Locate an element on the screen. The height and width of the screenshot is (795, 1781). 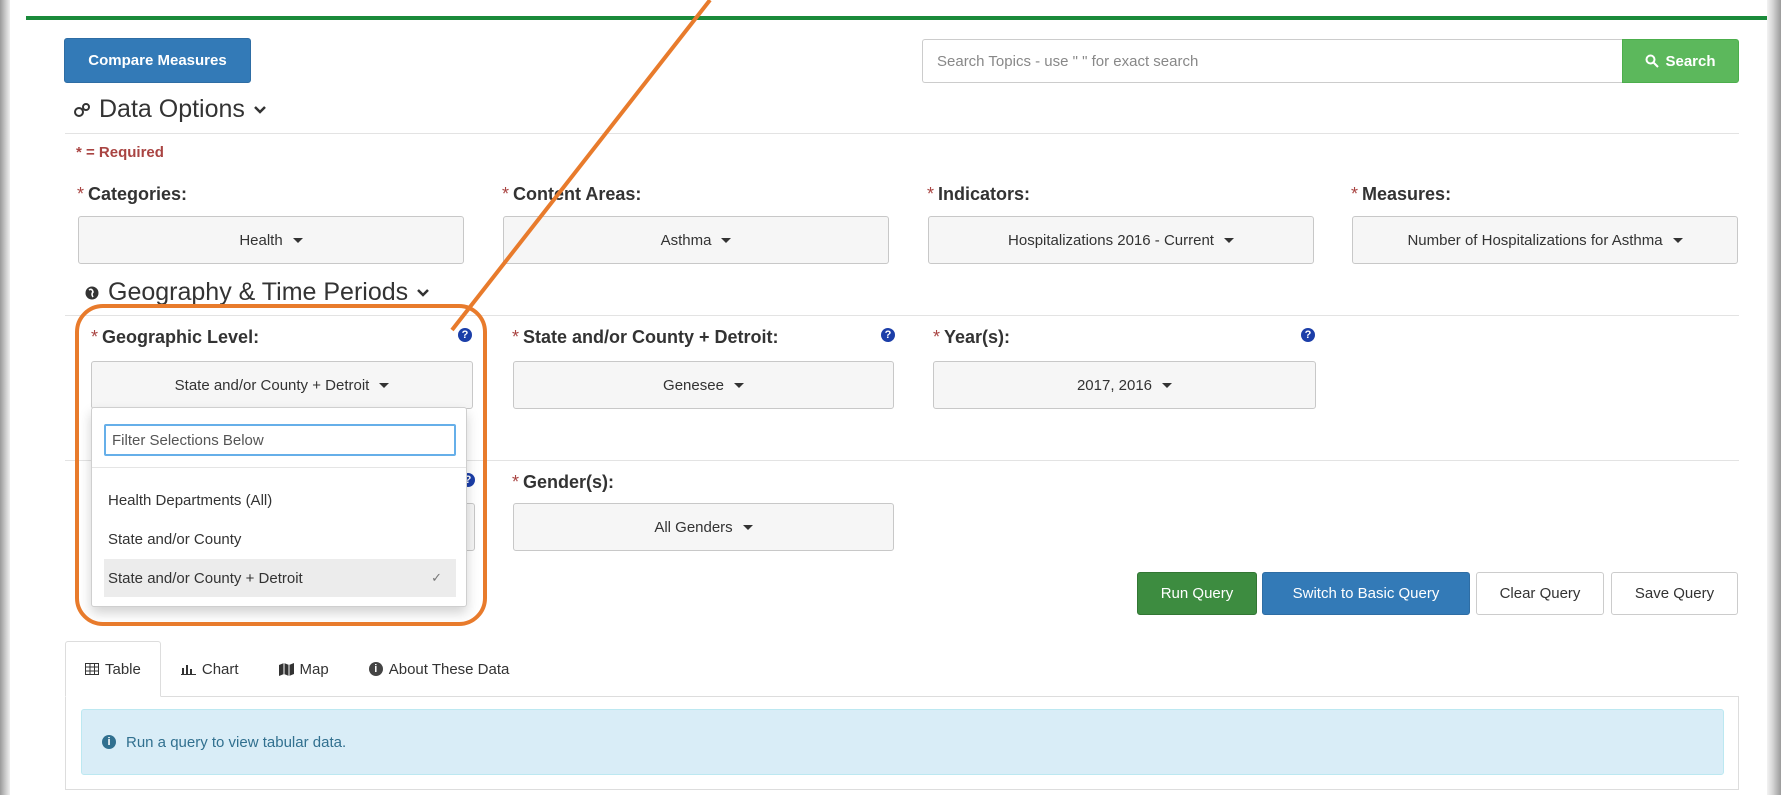
data-options-toggle: Data Options is located at coordinates (170, 109).